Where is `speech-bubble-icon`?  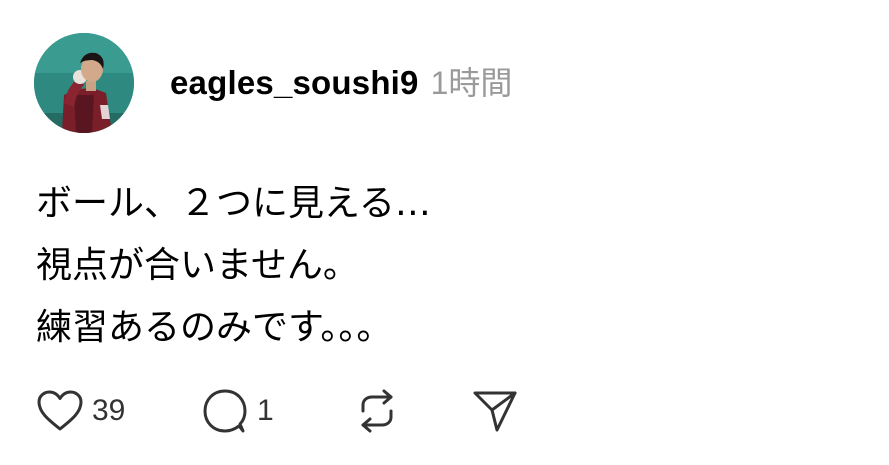
speech-bubble-icon is located at coordinates (225, 411).